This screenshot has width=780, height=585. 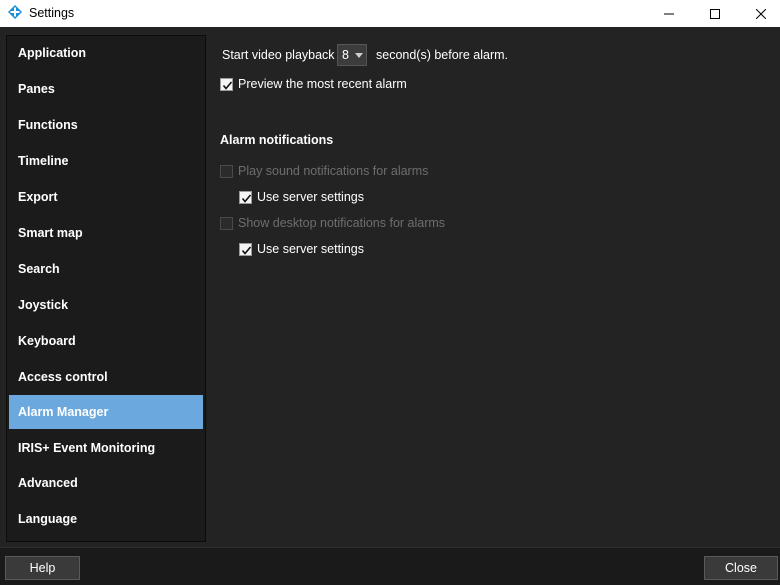 What do you see at coordinates (345, 55) in the screenshot?
I see `playback-seconds-value: 8` at bounding box center [345, 55].